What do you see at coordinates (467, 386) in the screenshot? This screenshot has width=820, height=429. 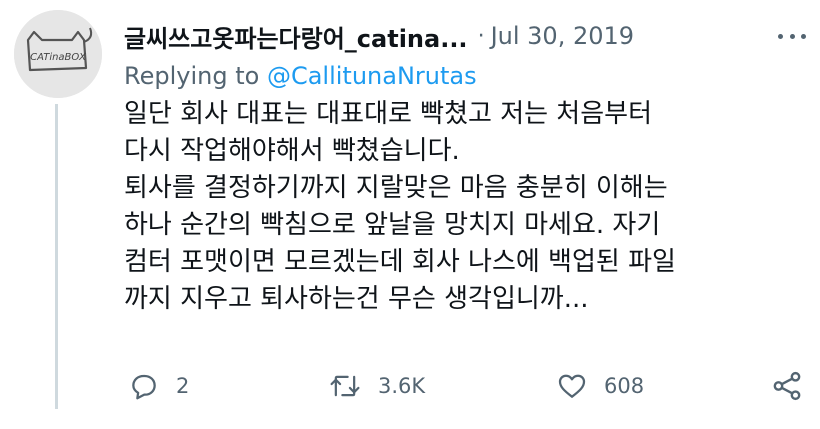 I see `action-bar: 2 3.6K 608` at bounding box center [467, 386].